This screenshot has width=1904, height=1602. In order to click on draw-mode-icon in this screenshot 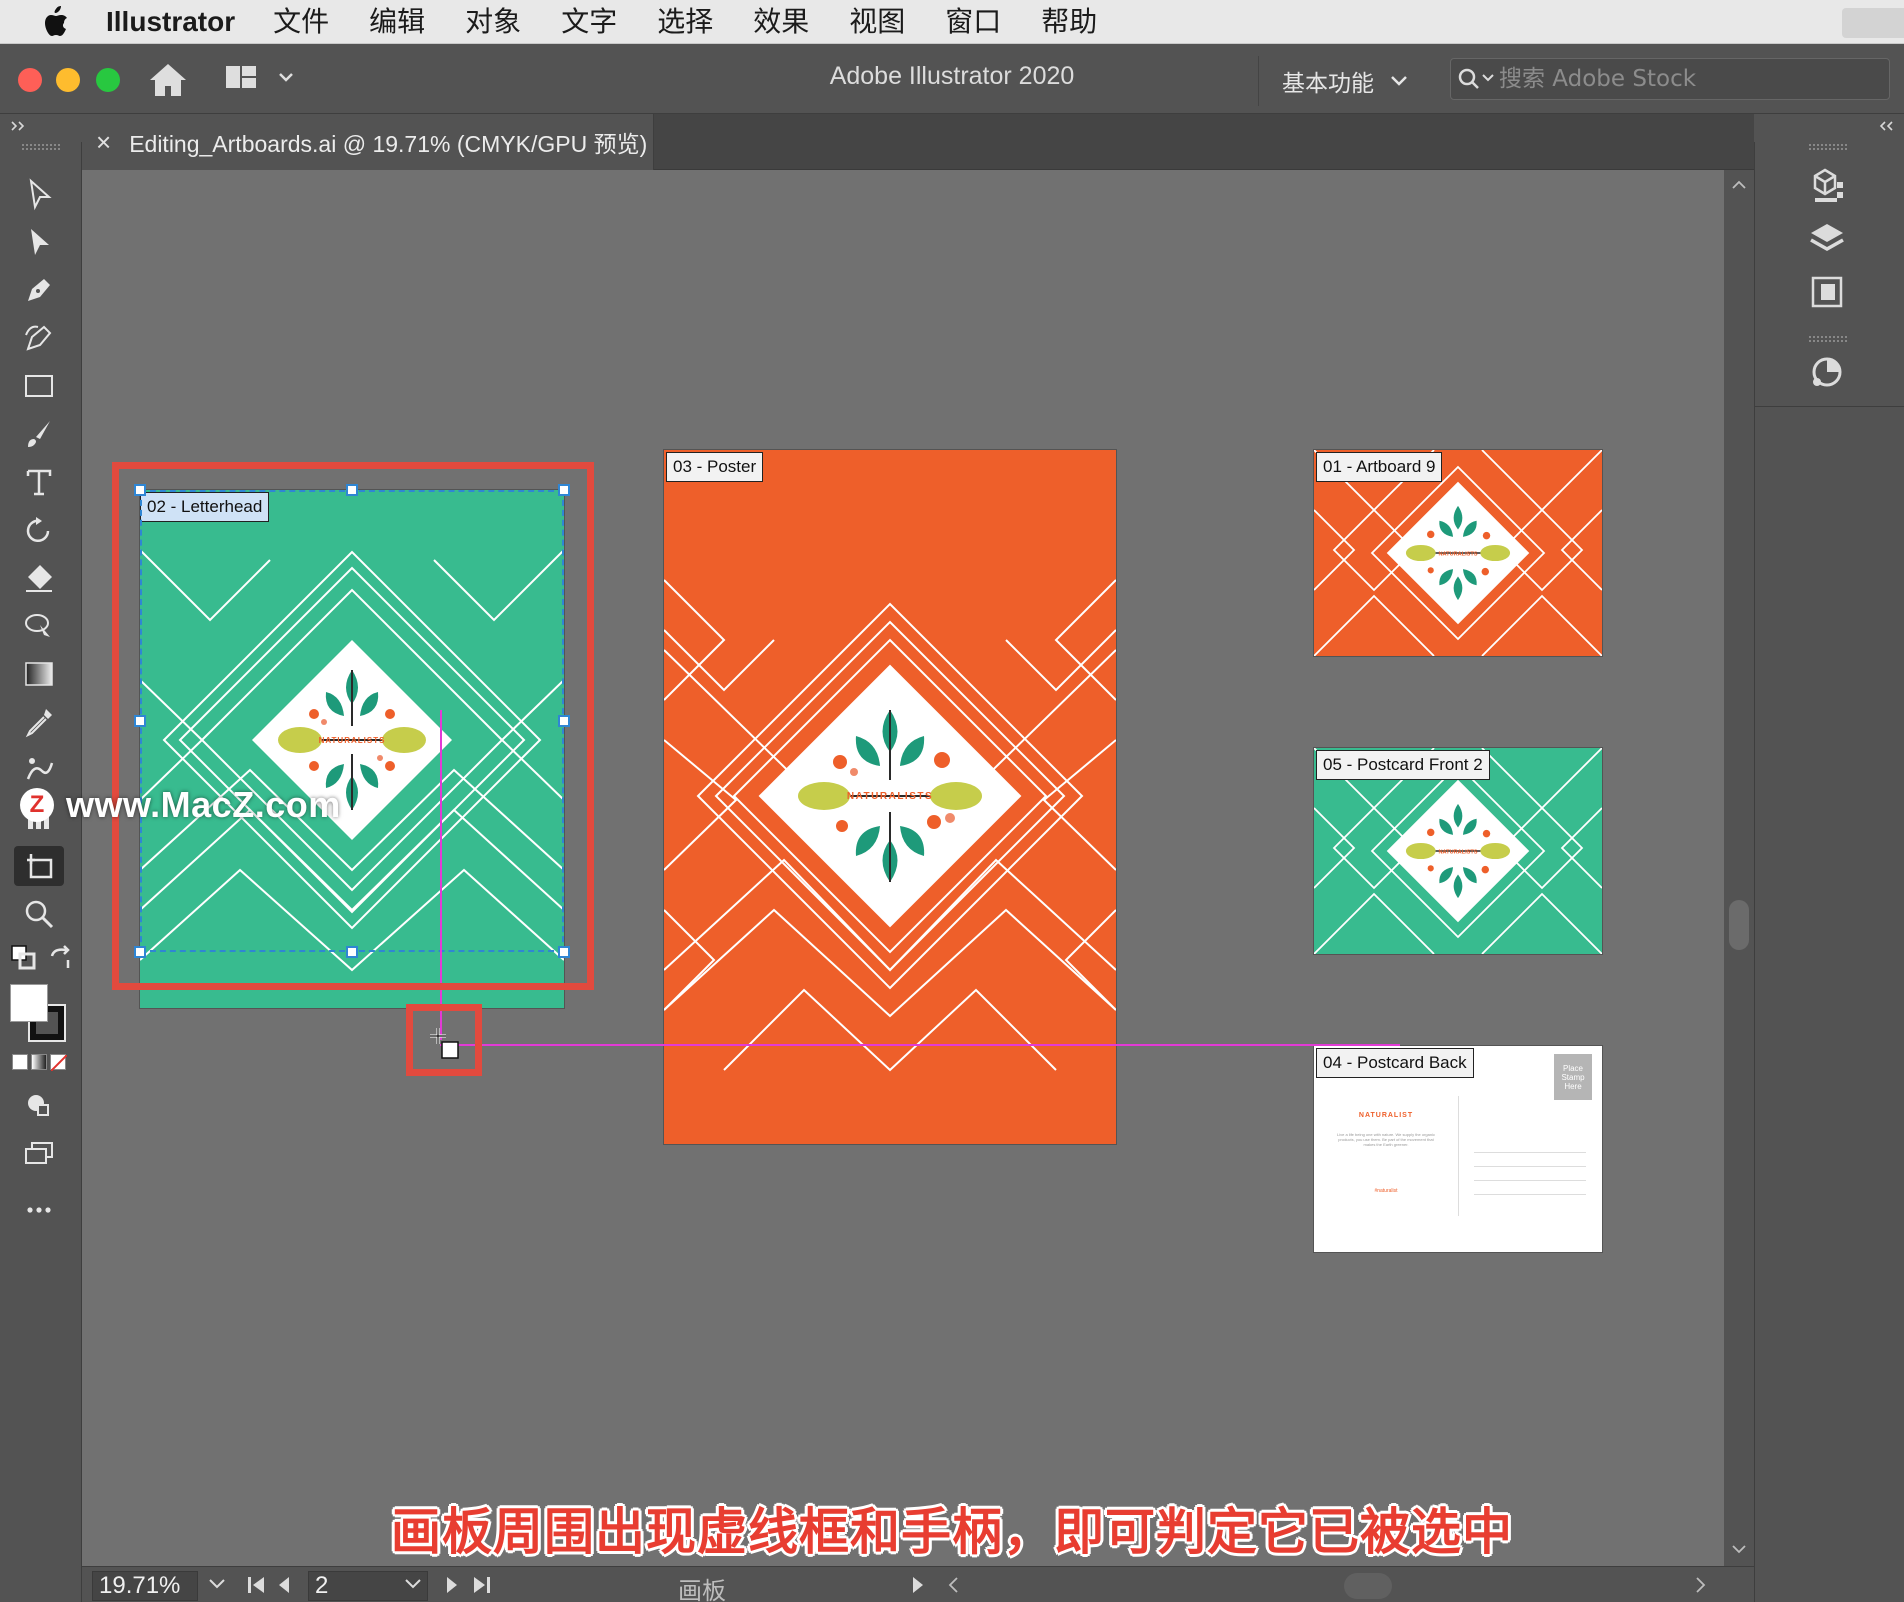, I will do `click(38, 1105)`.